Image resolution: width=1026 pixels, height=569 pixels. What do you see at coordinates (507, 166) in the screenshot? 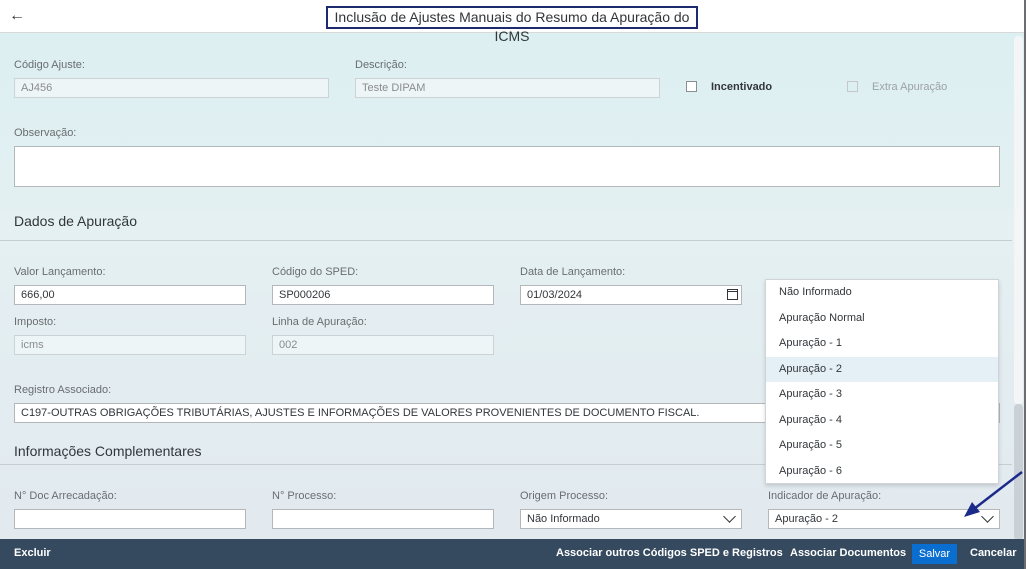
I see `observacao-textarea` at bounding box center [507, 166].